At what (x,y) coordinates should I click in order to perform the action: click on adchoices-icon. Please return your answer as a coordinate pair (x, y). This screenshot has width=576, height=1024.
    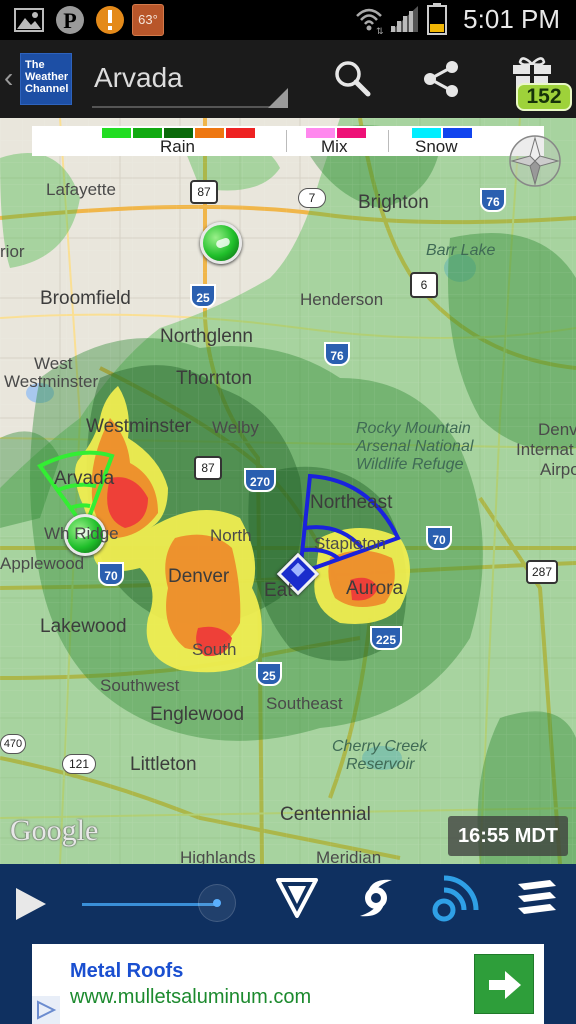
    Looking at the image, I should click on (46, 1010).